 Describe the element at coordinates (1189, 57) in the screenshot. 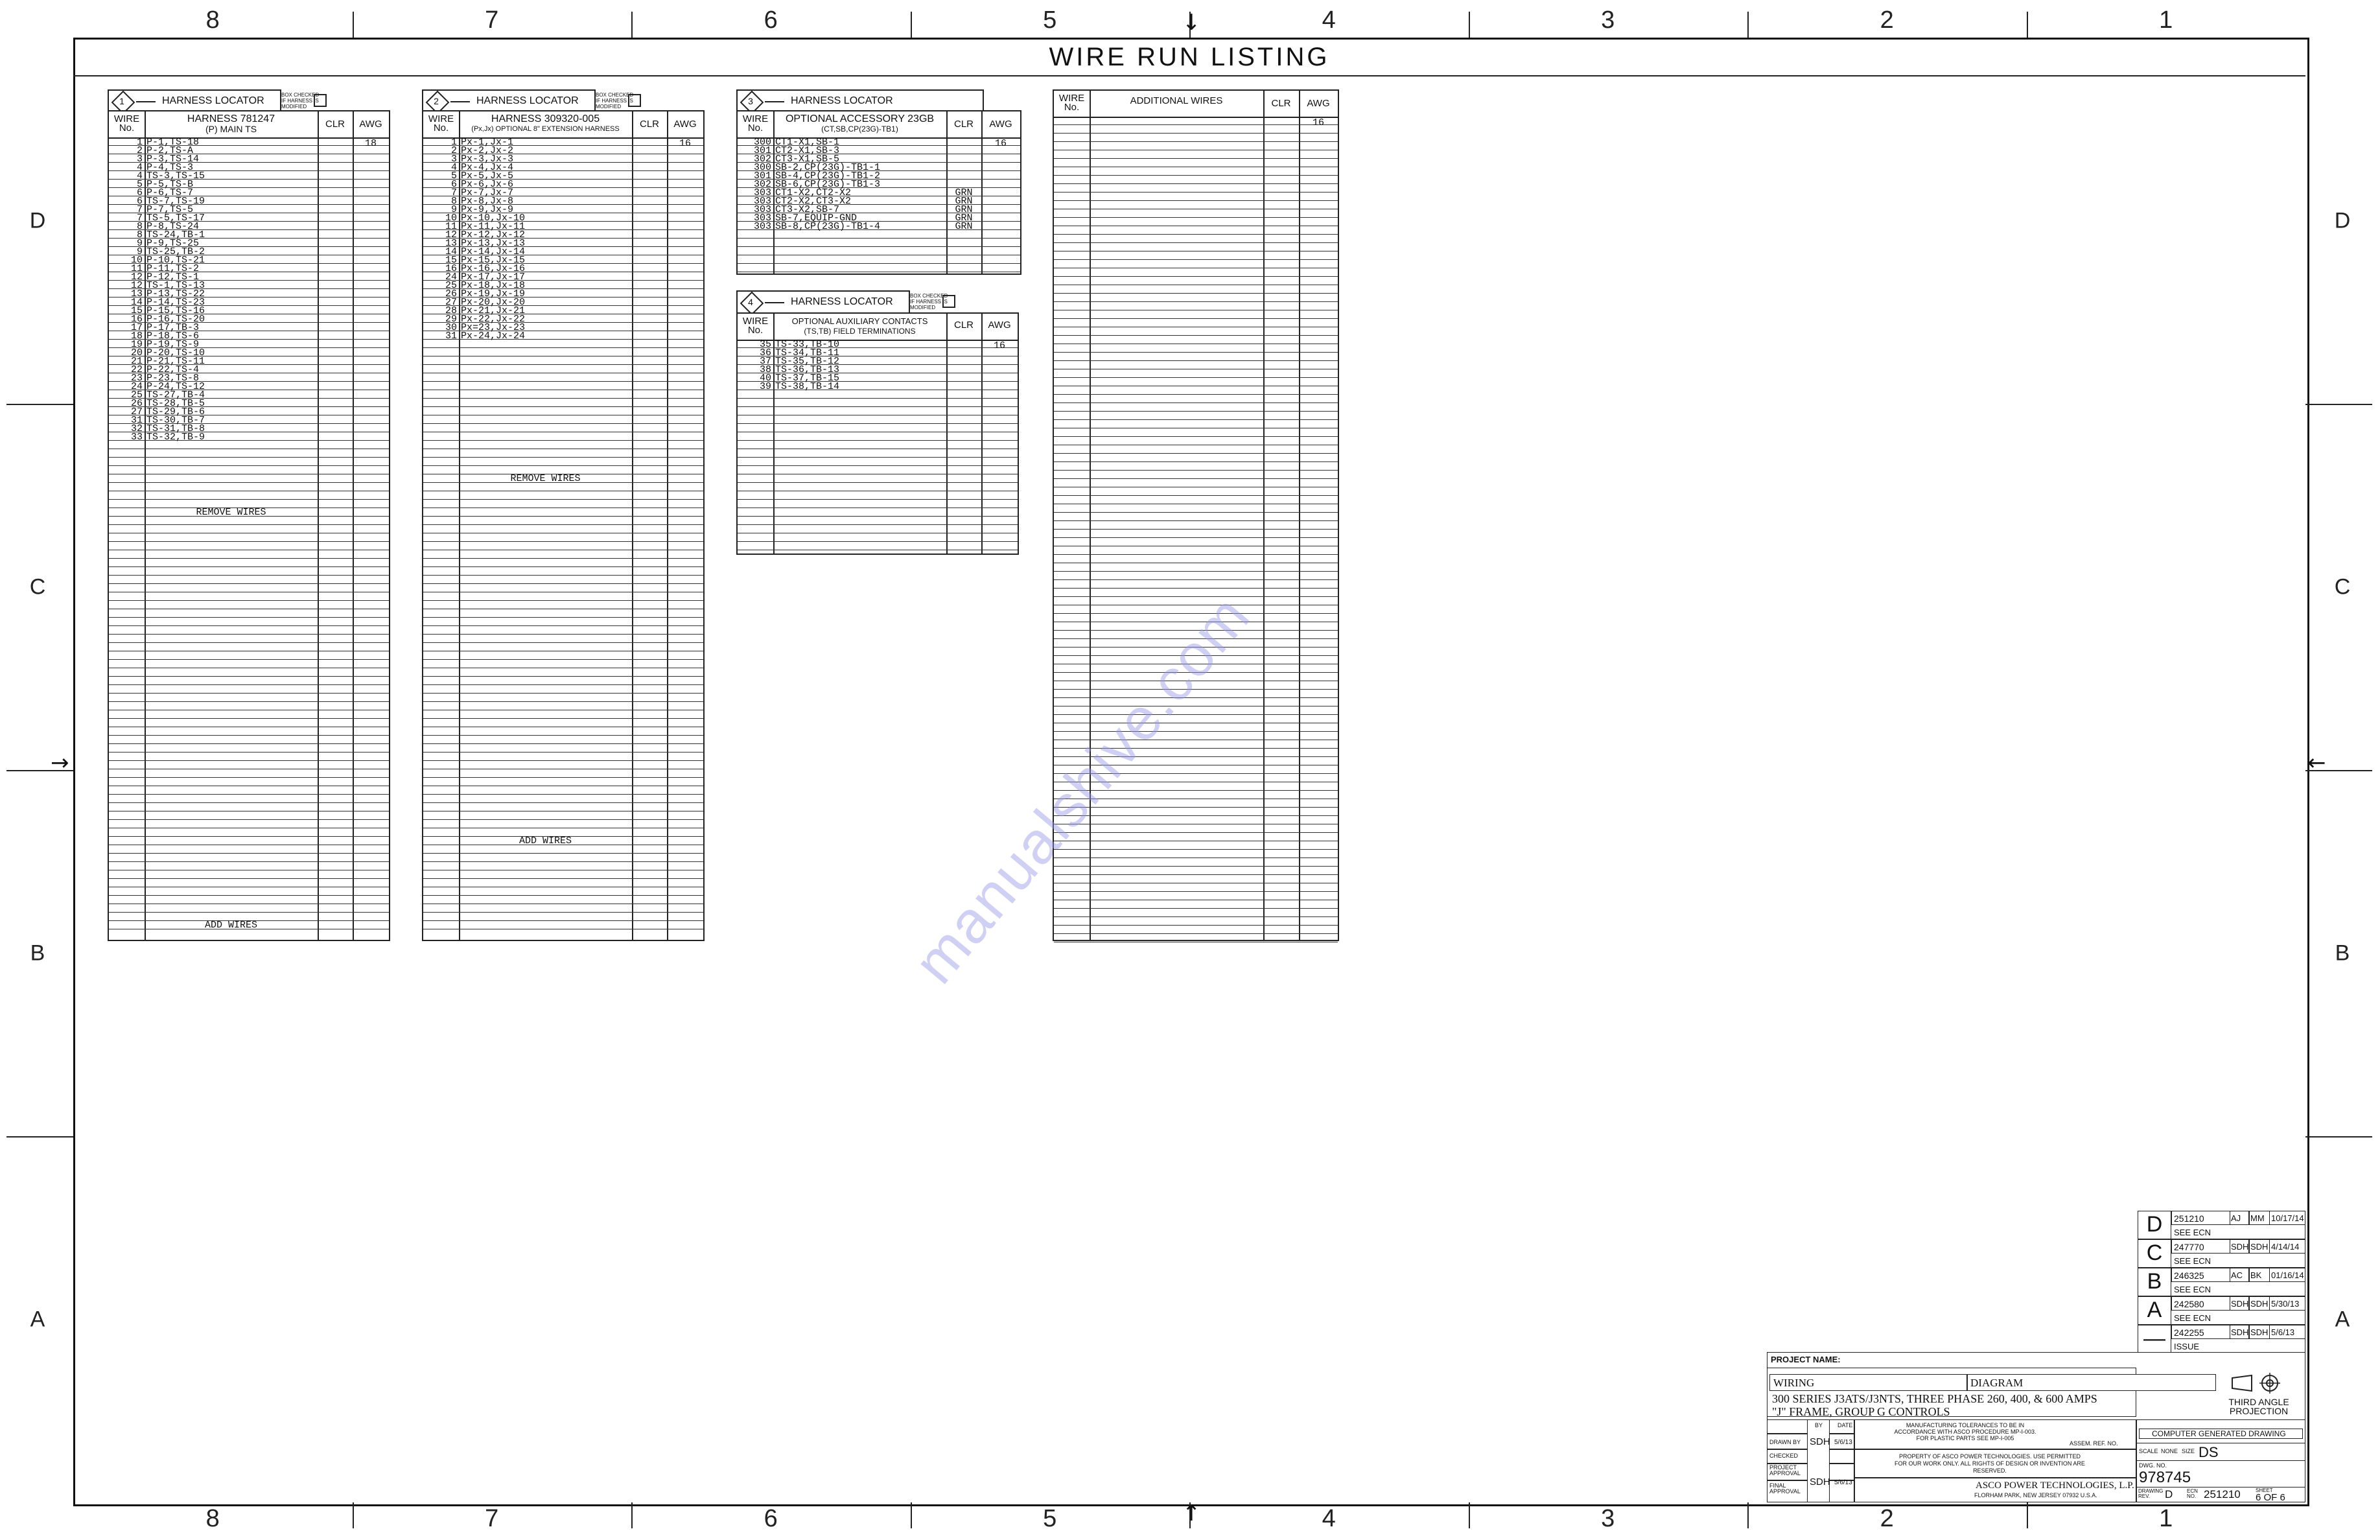

I see `title-bar: WIRE RUN LISTING` at that location.